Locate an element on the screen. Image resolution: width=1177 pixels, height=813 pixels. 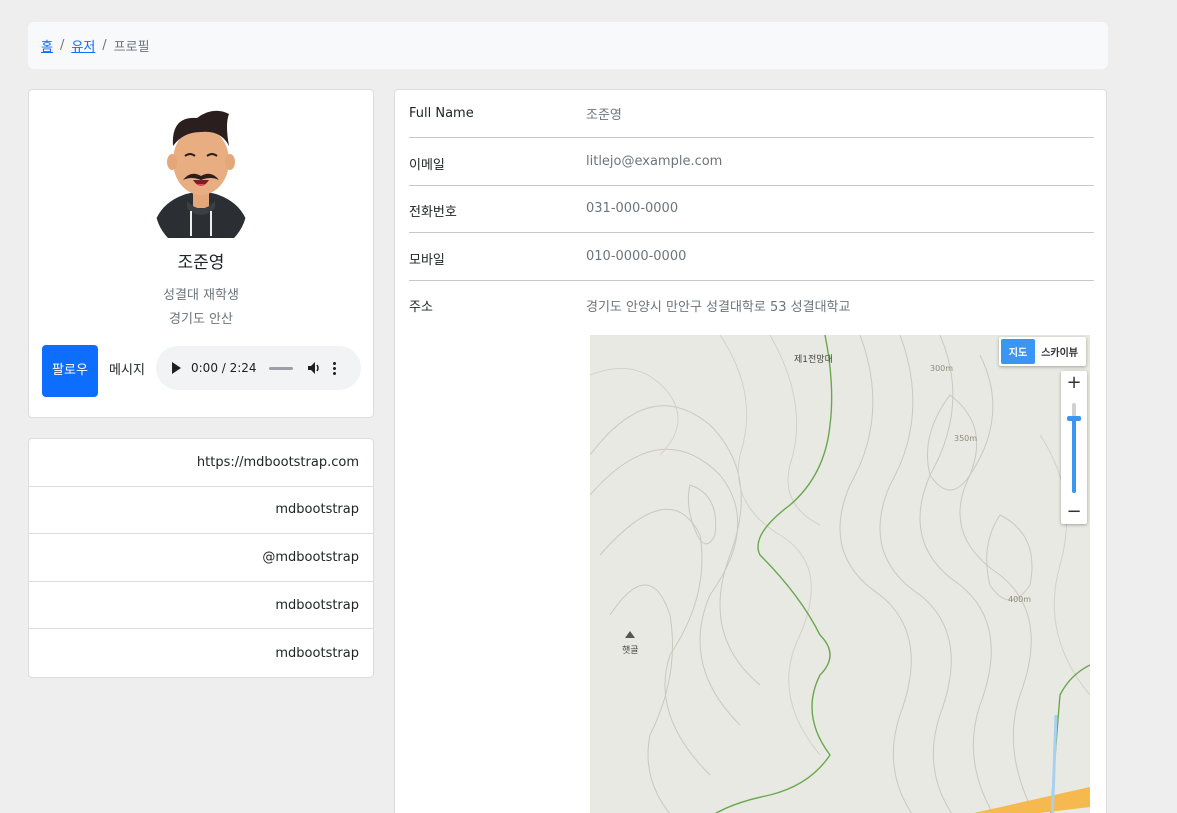
email-label: 이메일 is located at coordinates (427, 165).